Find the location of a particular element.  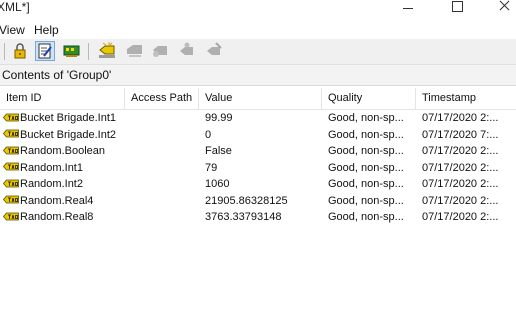

add-tag-button is located at coordinates (107, 51).